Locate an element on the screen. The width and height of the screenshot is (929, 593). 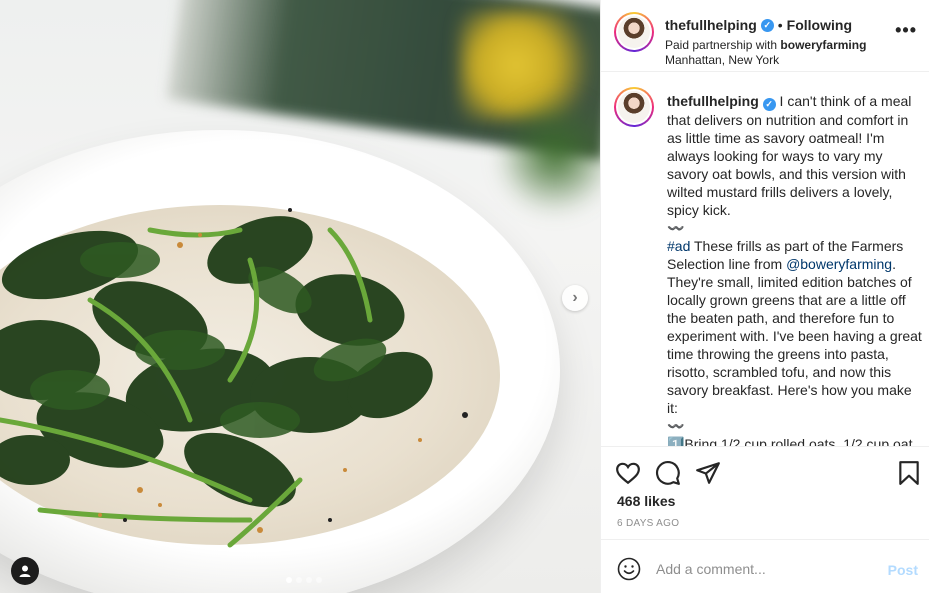
caption-avatar is located at coordinates (634, 107).